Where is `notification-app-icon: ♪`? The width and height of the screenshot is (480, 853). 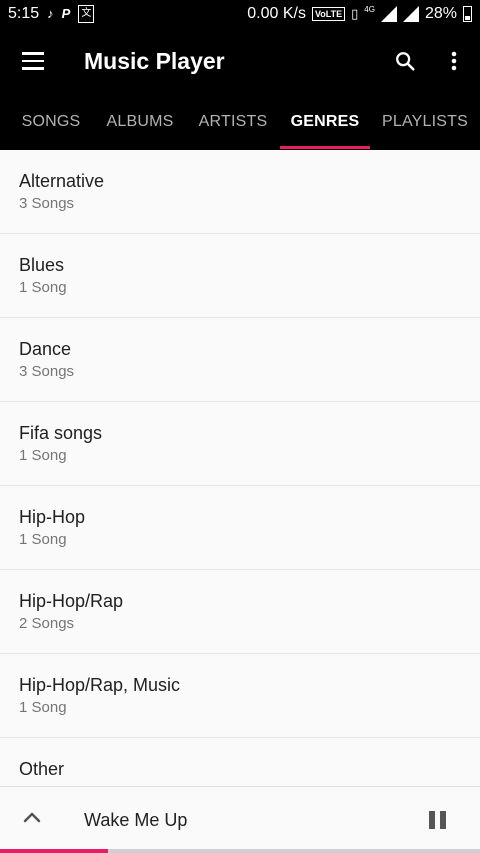 notification-app-icon: ♪ is located at coordinates (50, 13).